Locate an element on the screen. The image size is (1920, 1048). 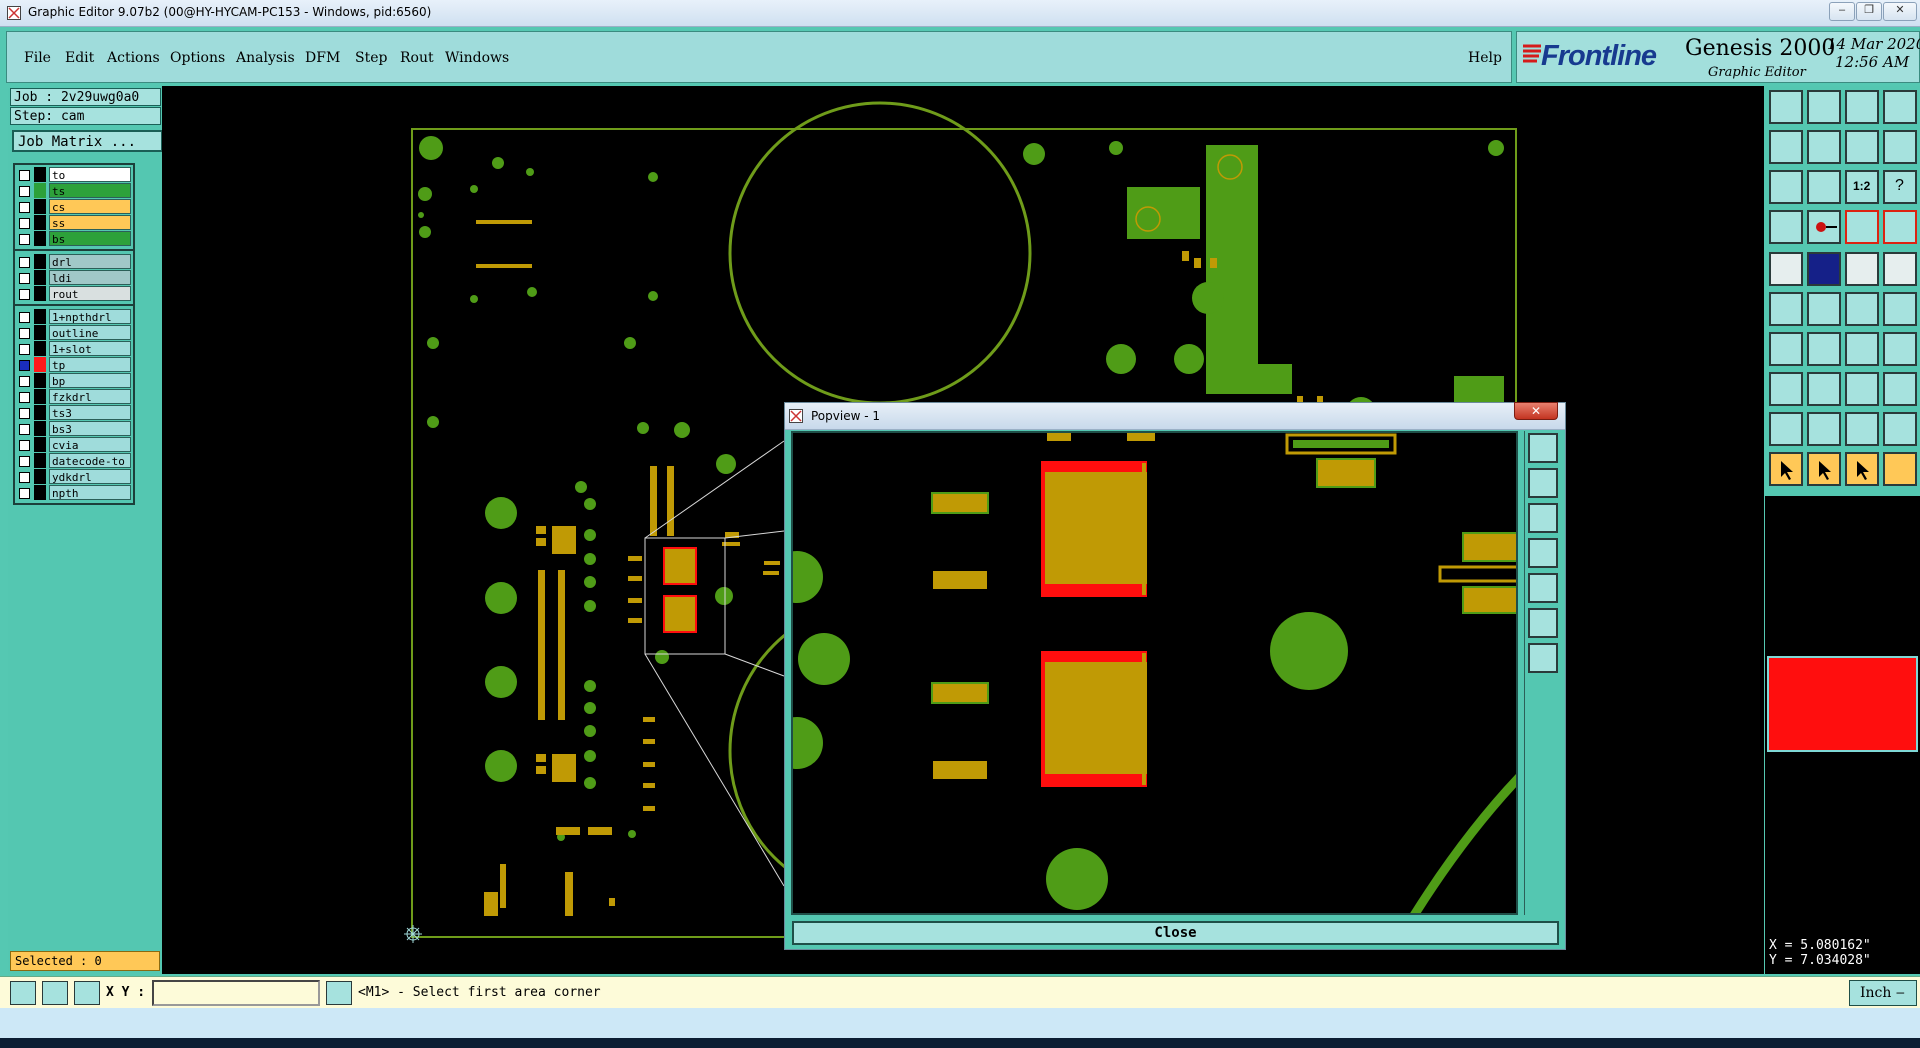
menu-rout: Rout is located at coordinates (417, 58).